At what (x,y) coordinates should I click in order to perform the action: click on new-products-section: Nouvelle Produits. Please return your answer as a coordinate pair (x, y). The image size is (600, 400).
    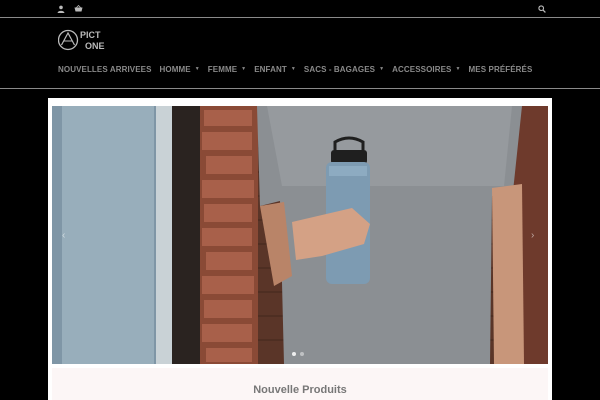
    Looking at the image, I should click on (300, 384).